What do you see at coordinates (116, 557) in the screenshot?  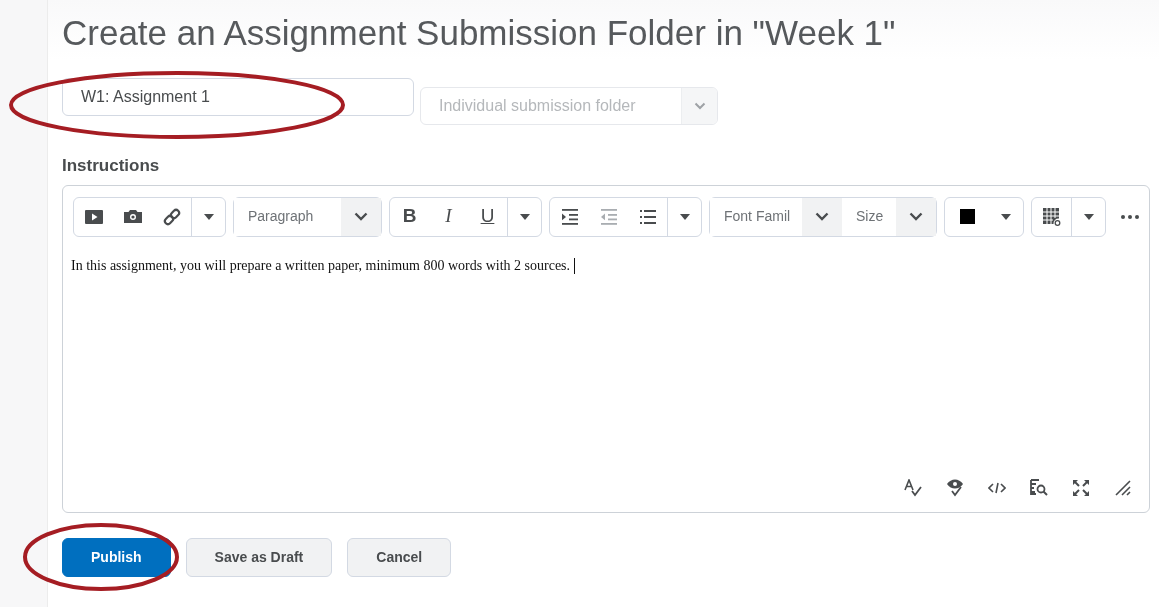 I see `action-button: Publish` at bounding box center [116, 557].